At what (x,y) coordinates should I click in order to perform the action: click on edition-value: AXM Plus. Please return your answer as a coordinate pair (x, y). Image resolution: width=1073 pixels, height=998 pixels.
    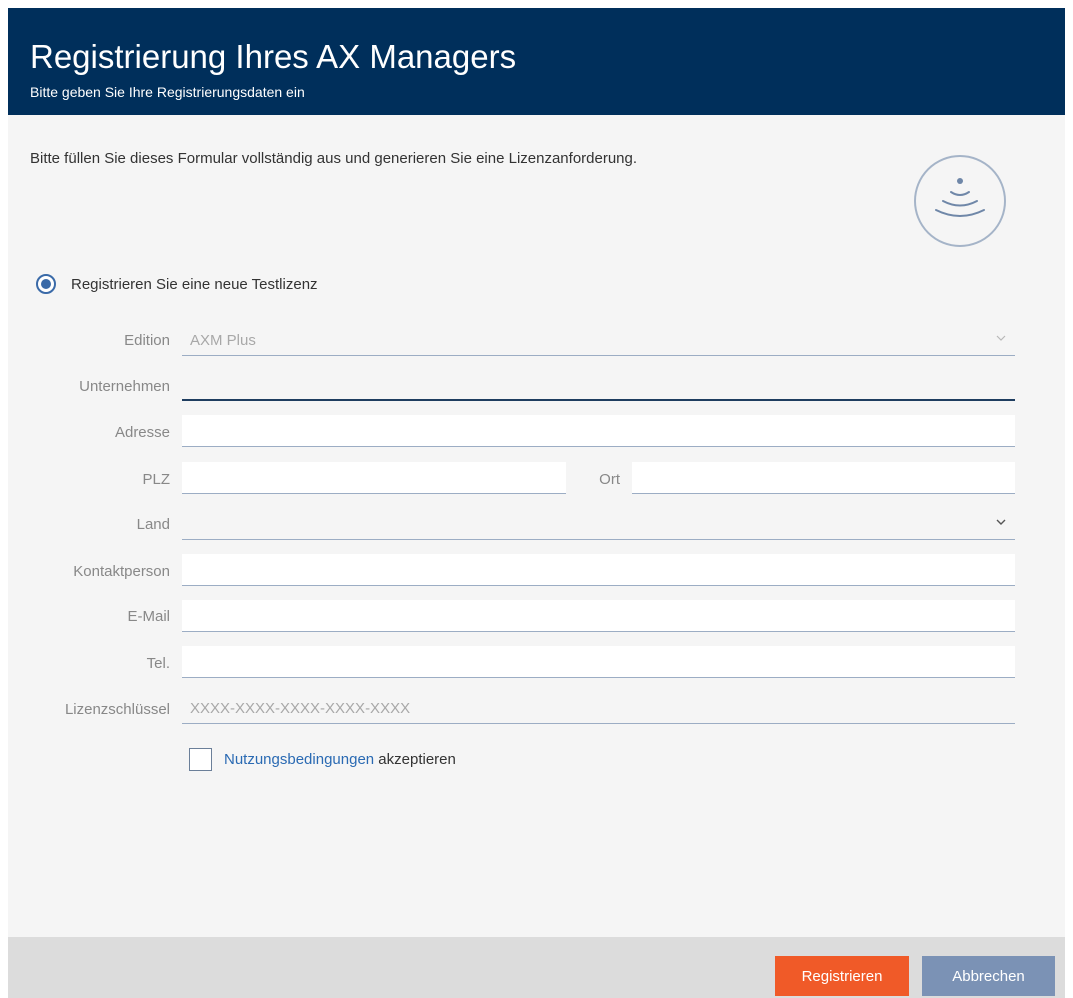
    Looking at the image, I should click on (223, 340).